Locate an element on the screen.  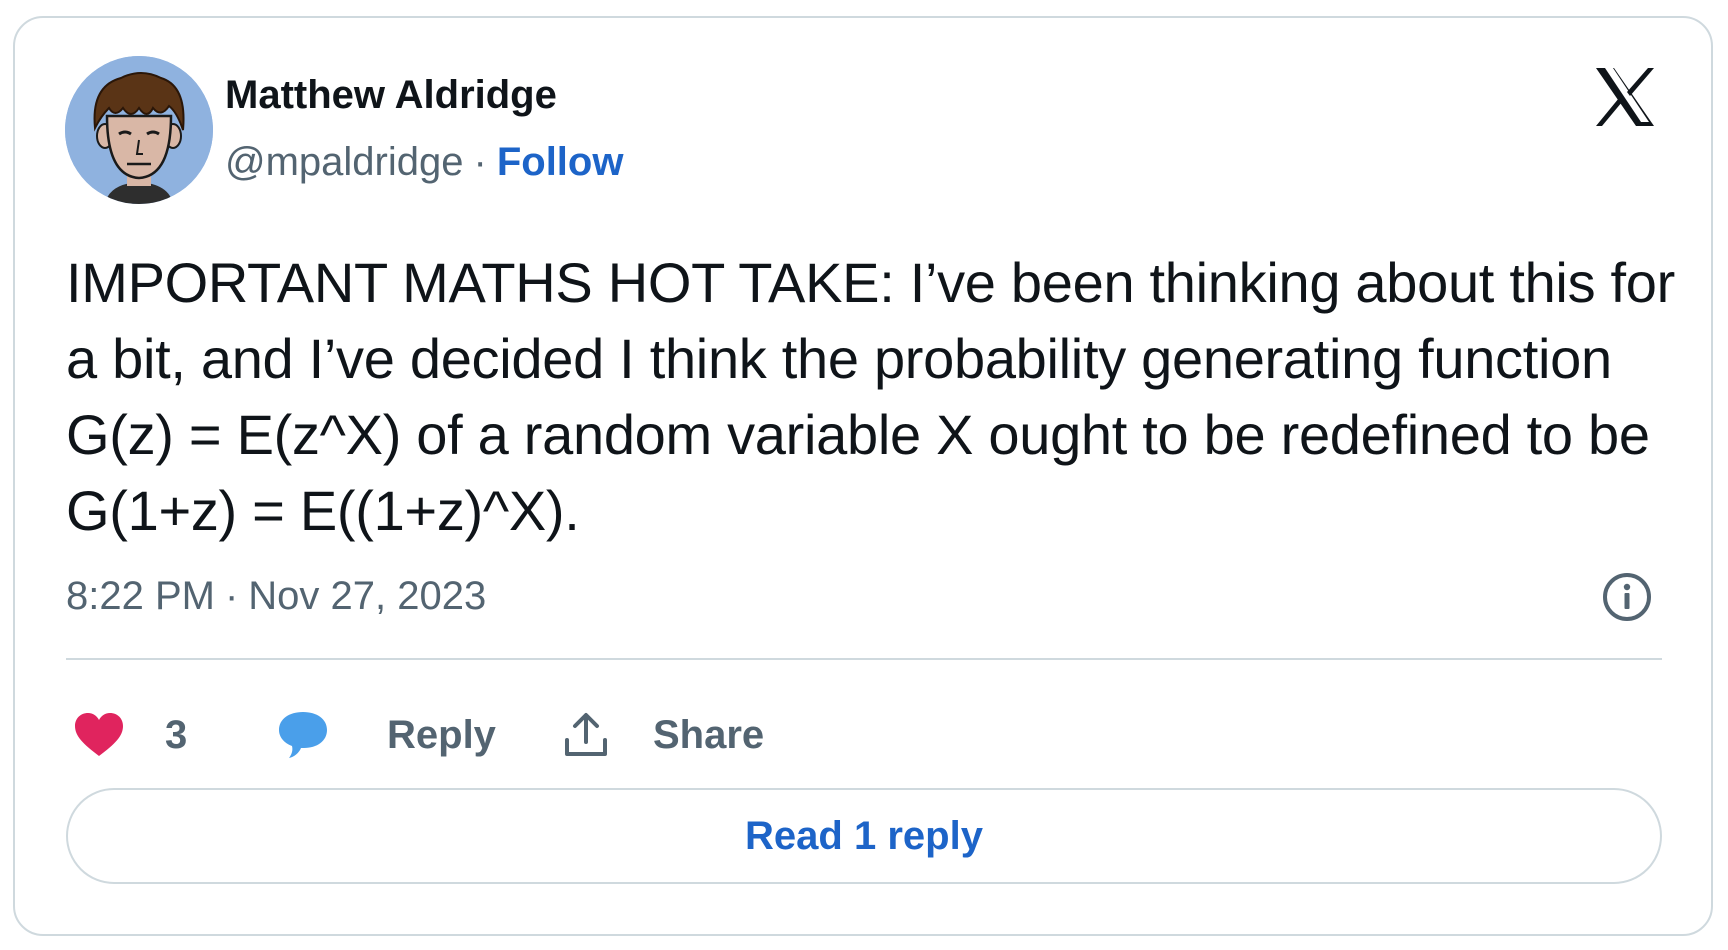
follow-button: Follow is located at coordinates (560, 162).